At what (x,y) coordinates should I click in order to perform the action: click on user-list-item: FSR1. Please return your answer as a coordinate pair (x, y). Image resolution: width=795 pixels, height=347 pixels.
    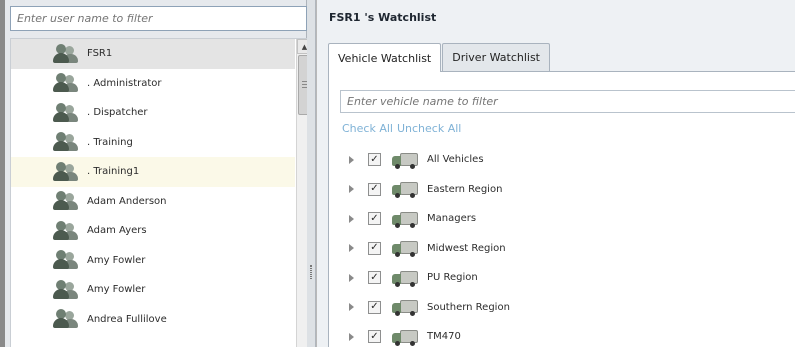
    Looking at the image, I should click on (153, 54).